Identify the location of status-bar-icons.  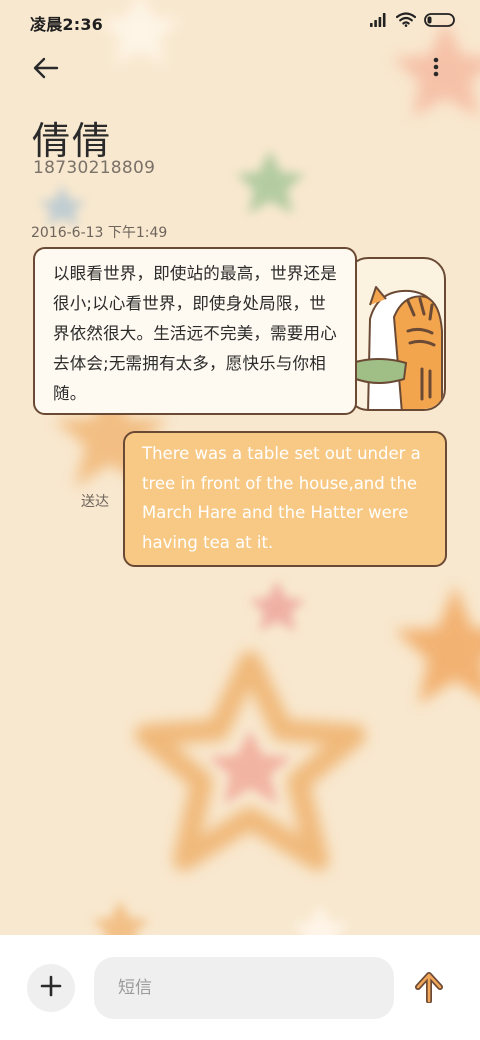
(413, 21).